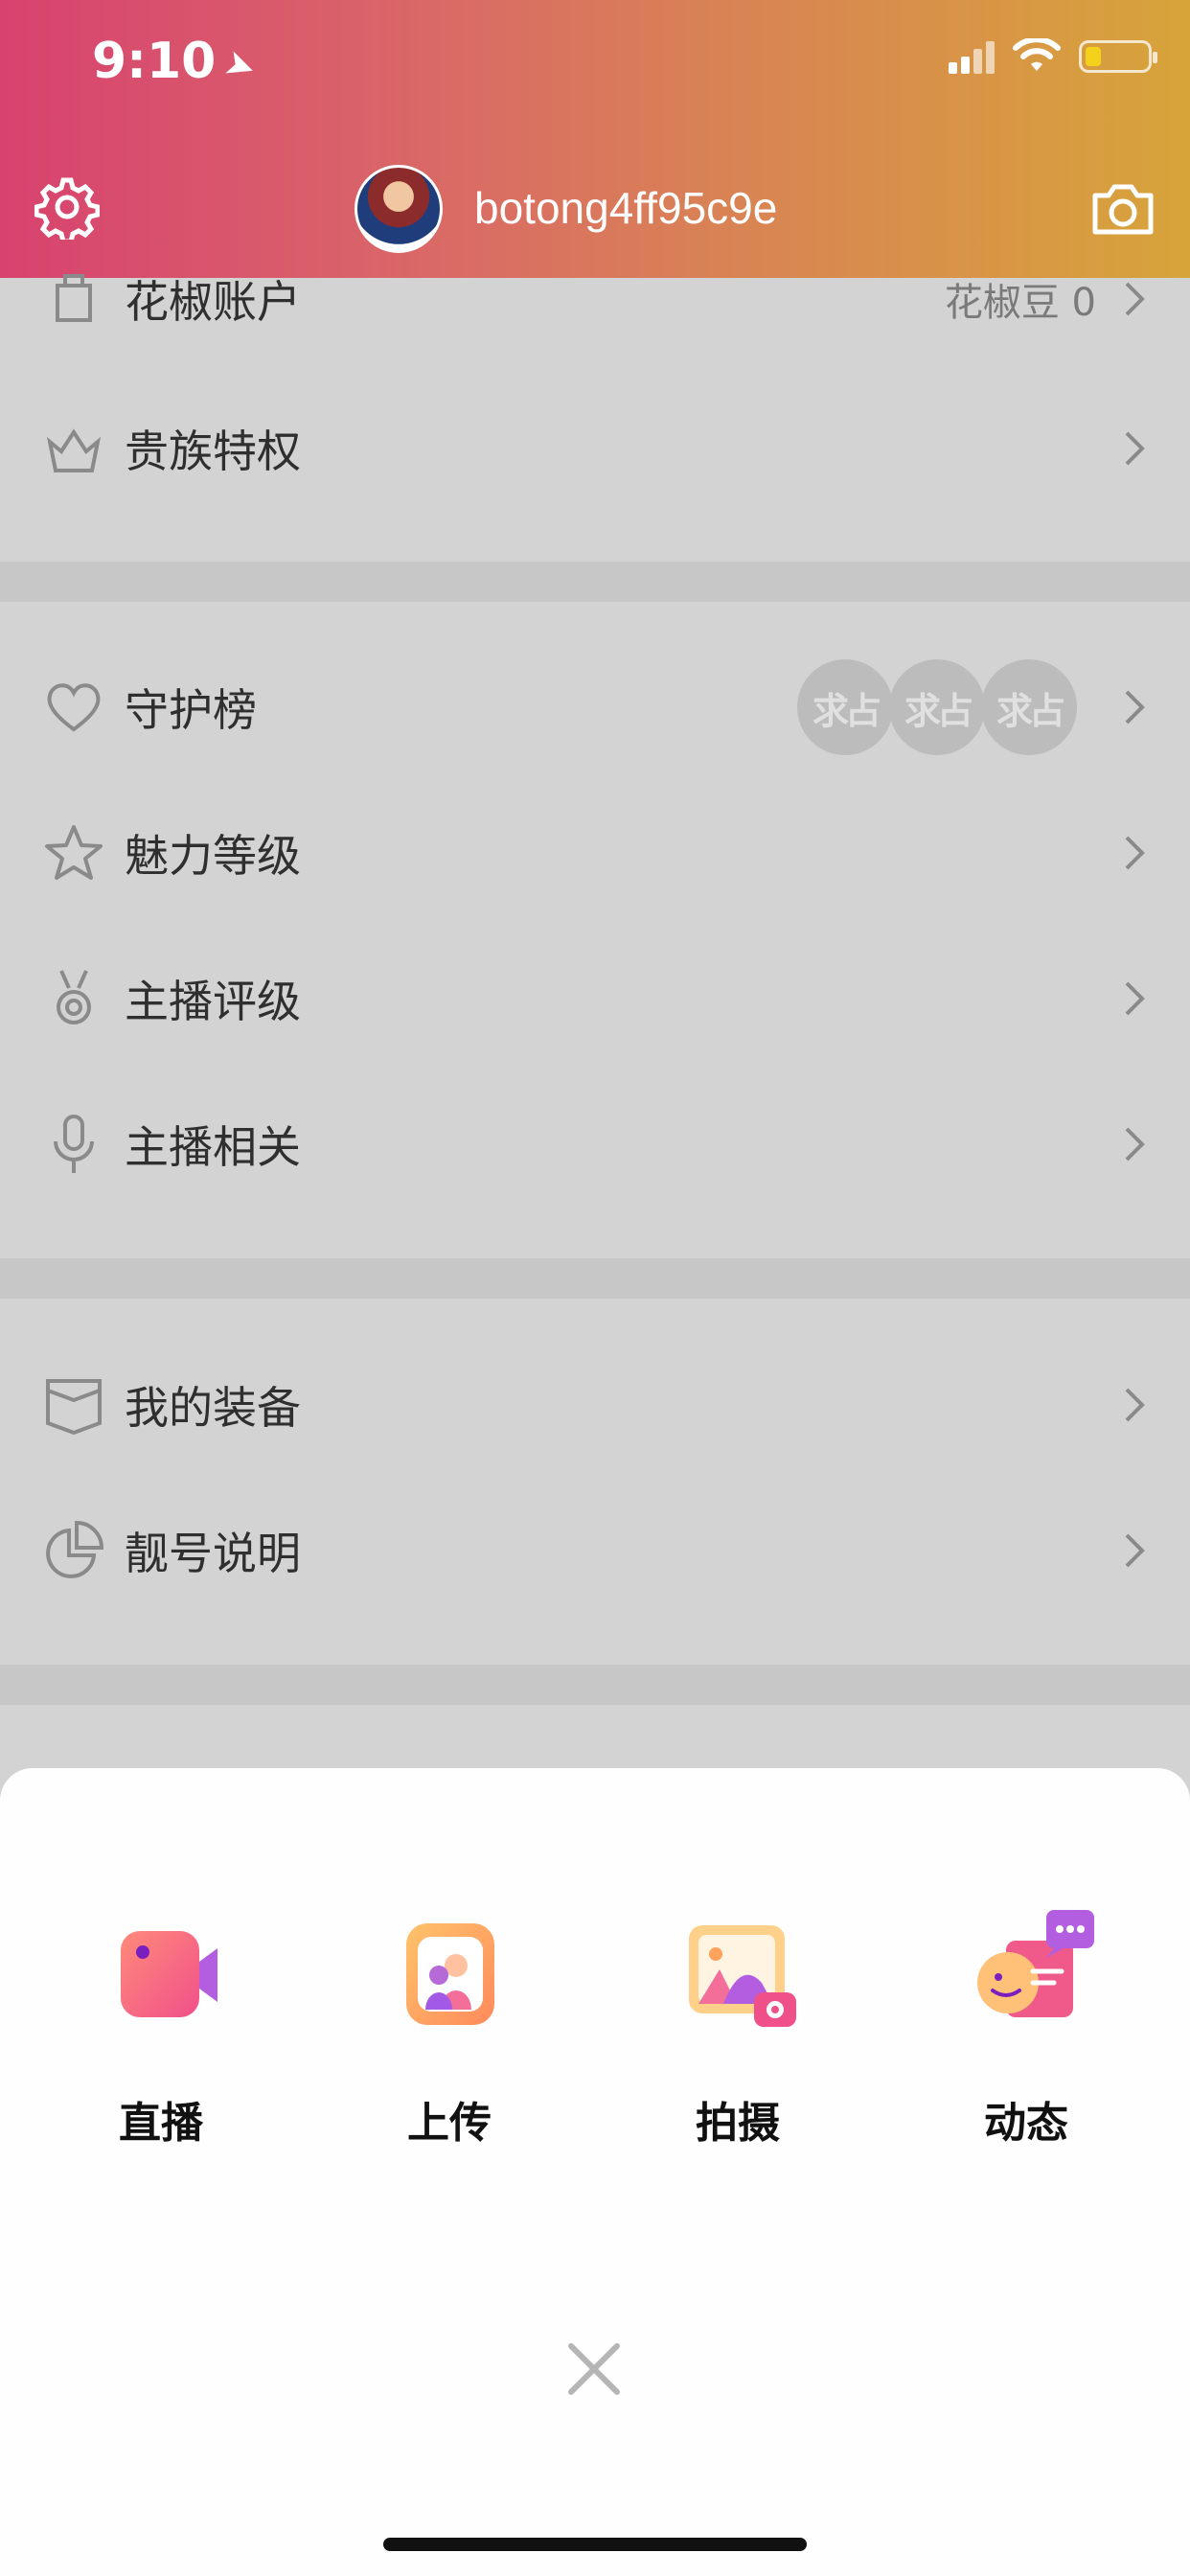  I want to click on action-label: 拍摄, so click(738, 2123).